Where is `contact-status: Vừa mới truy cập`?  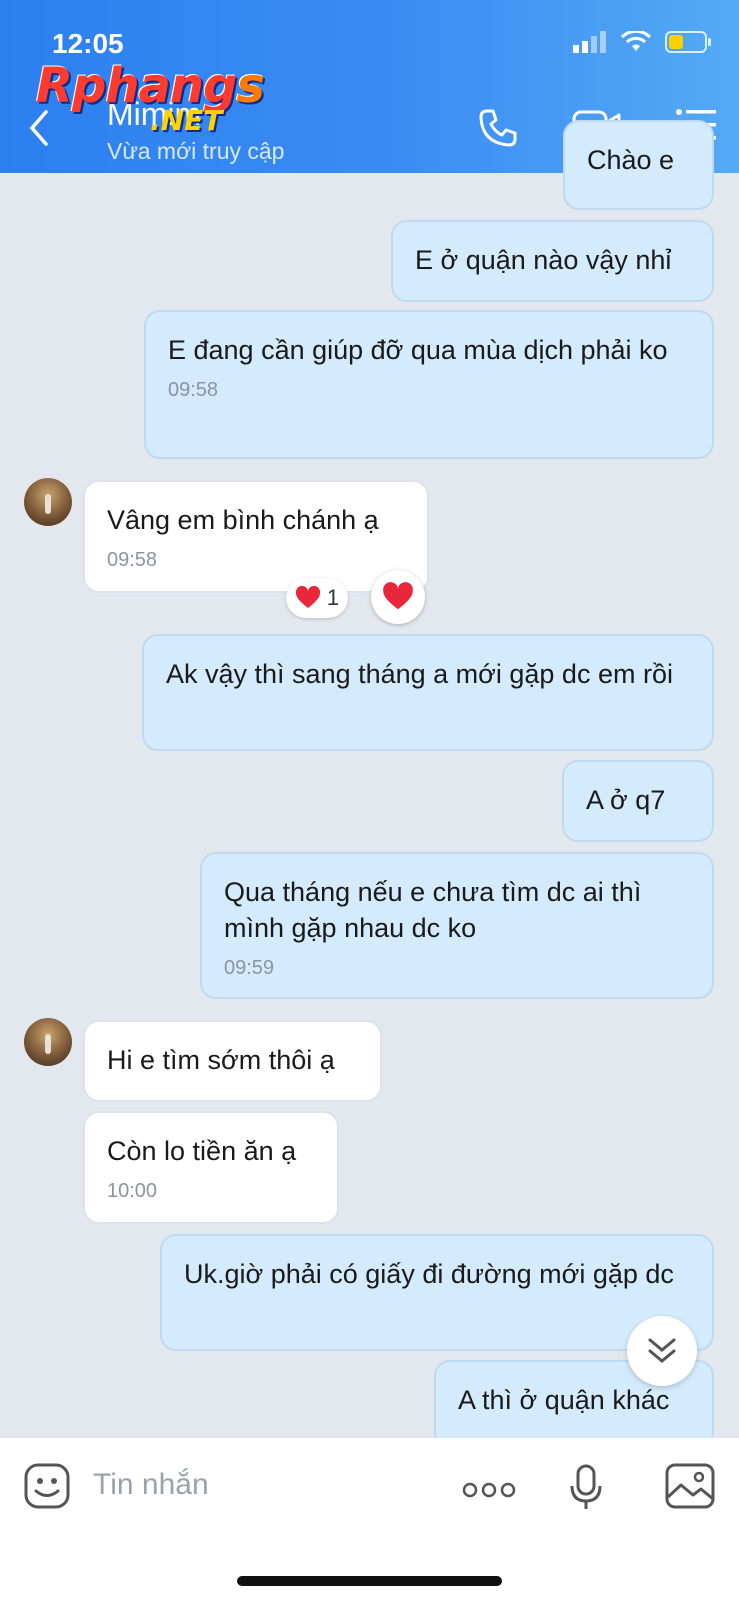
contact-status: Vừa mới truy cập is located at coordinates (196, 151).